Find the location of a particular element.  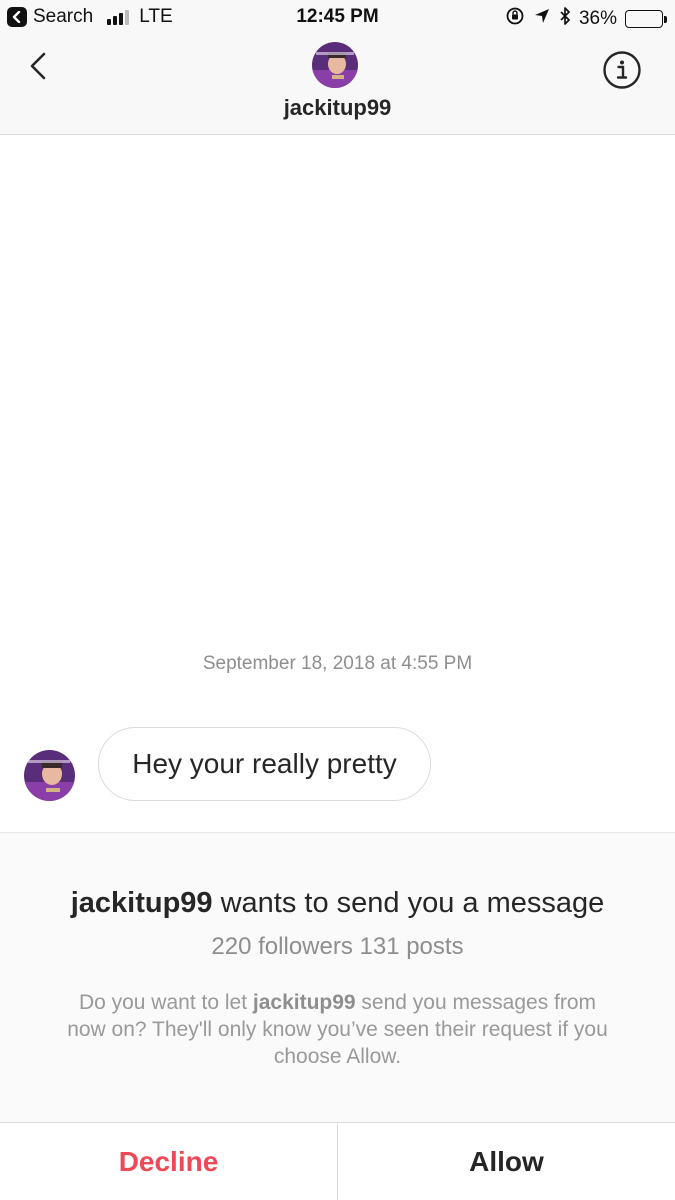

request-stats: 220 followers 131 posts is located at coordinates (337, 946).